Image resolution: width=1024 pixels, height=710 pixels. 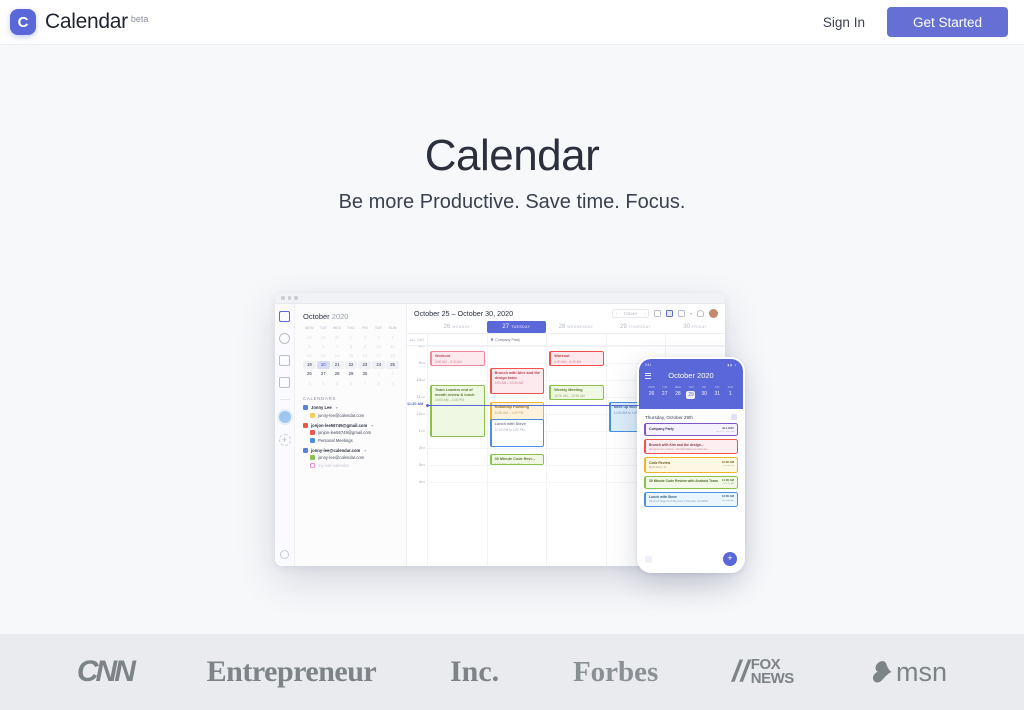 I want to click on phone-week-day: SUN 1, so click(x=730, y=392).